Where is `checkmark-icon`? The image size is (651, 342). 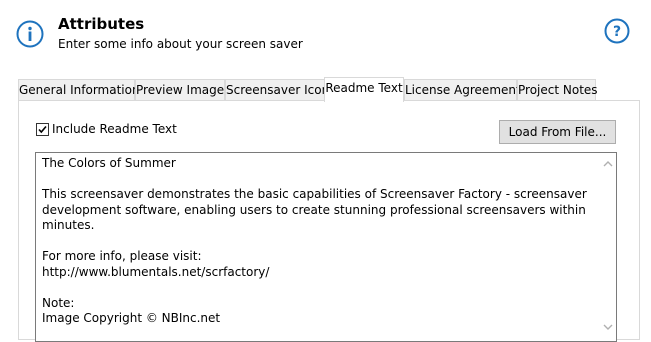 checkmark-icon is located at coordinates (42, 129).